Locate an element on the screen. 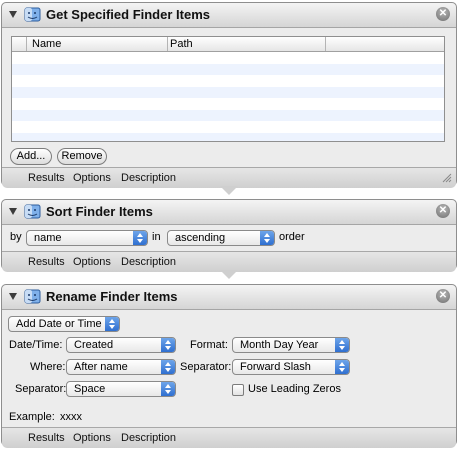  leading-zeros-label: Use Leading Zeros is located at coordinates (294, 389).